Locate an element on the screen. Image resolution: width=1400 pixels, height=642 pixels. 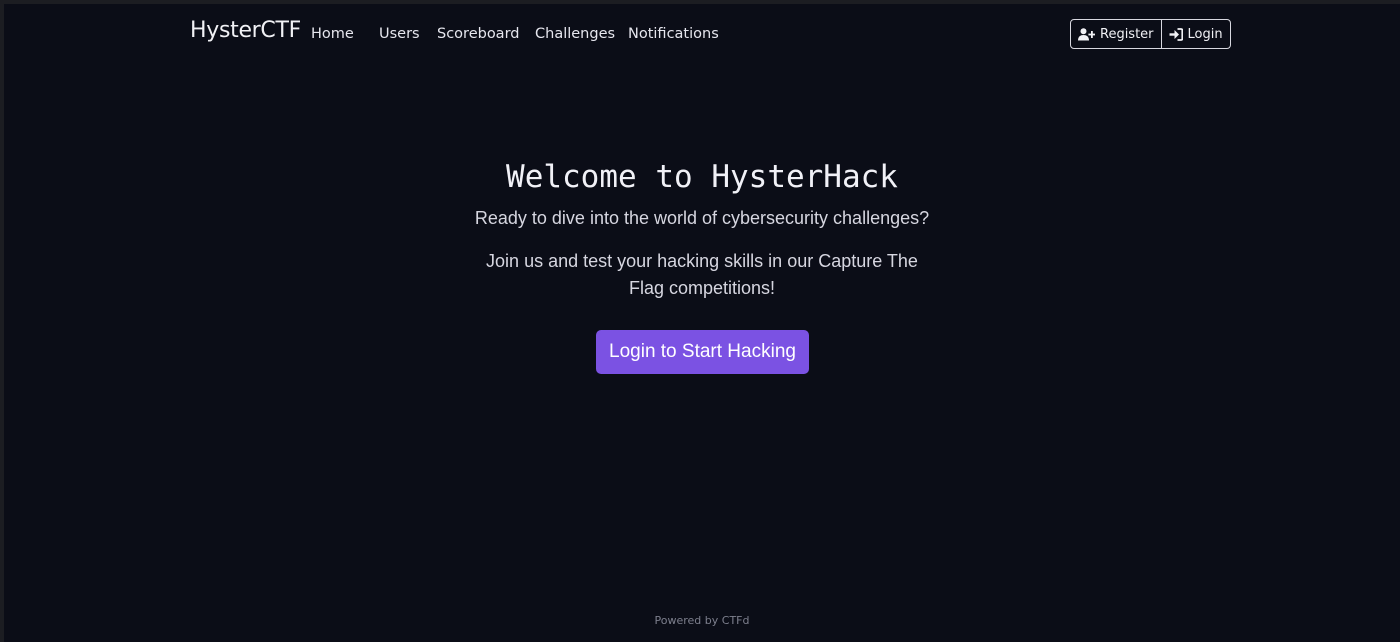
footer-powered-by: Powered by CTFd is located at coordinates (702, 621).